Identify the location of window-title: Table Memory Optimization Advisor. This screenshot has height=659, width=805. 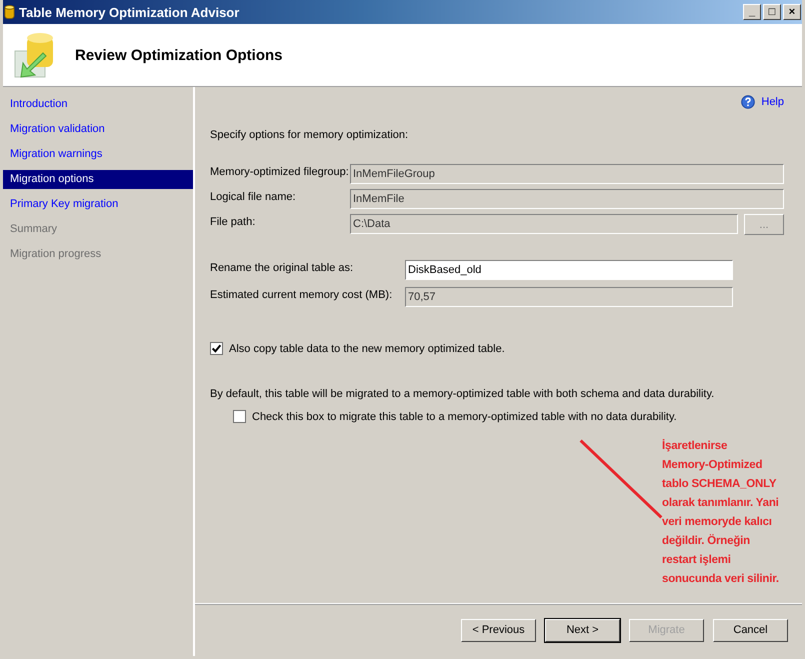
(129, 12).